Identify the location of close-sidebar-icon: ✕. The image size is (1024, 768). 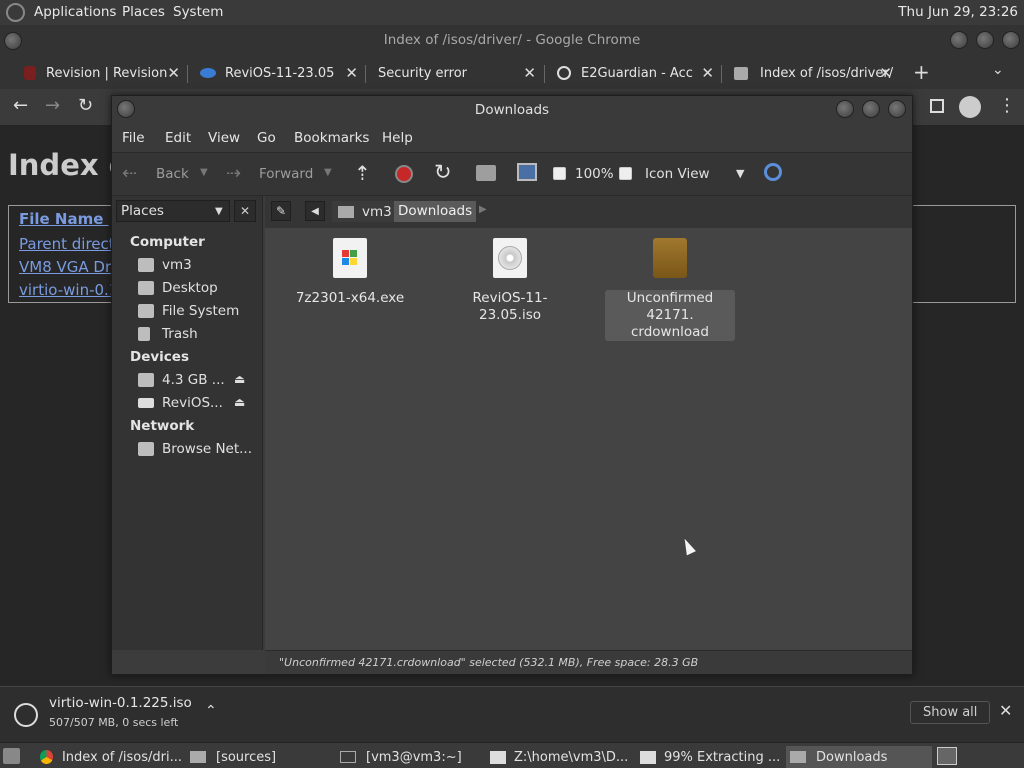
(245, 211).